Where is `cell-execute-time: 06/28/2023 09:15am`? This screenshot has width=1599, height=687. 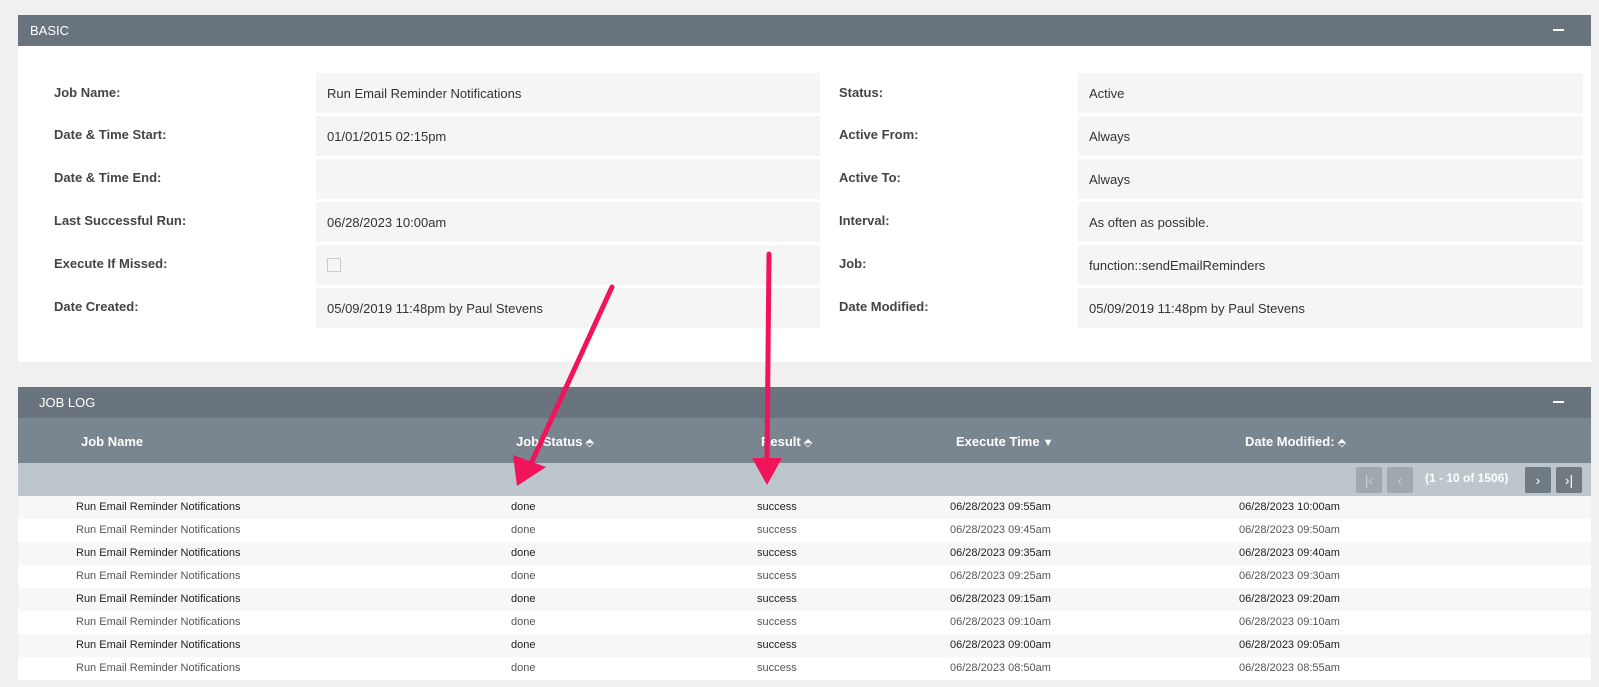
cell-execute-time: 06/28/2023 09:15am is located at coordinates (1000, 599).